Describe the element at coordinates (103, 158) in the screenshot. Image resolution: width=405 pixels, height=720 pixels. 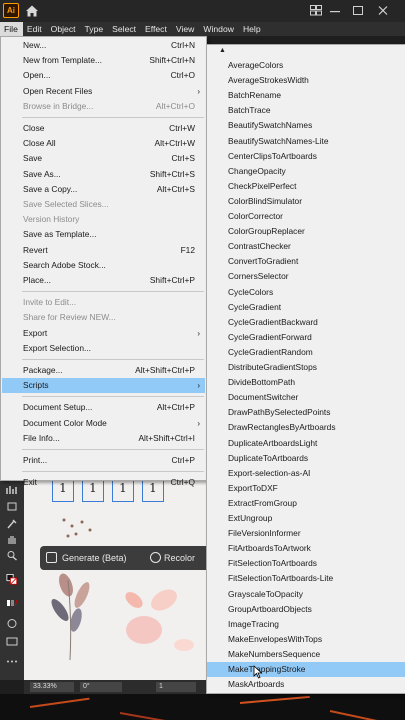
I see `file-menu-save: Save Ctrl+S` at that location.